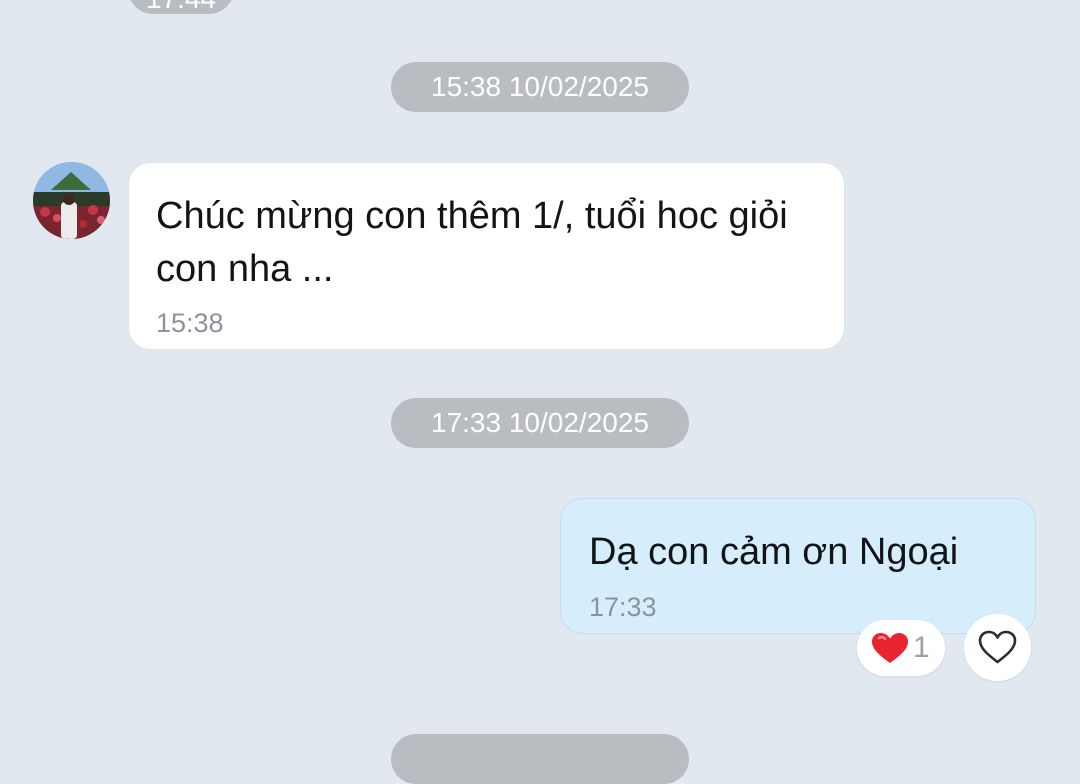 This screenshot has height=784, width=1080. I want to click on avatar-photo-icon, so click(71, 200).